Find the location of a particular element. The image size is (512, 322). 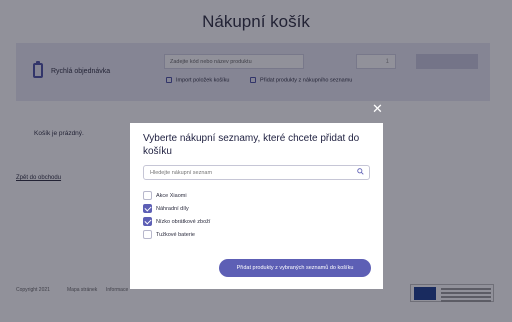

search-icon is located at coordinates (360, 171).